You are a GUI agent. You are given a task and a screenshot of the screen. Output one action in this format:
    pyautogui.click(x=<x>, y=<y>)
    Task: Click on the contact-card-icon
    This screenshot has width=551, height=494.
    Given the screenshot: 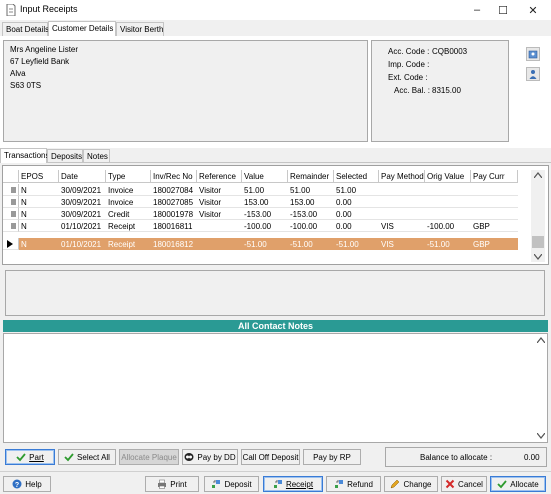 What is the action you would take?
    pyautogui.click(x=533, y=54)
    